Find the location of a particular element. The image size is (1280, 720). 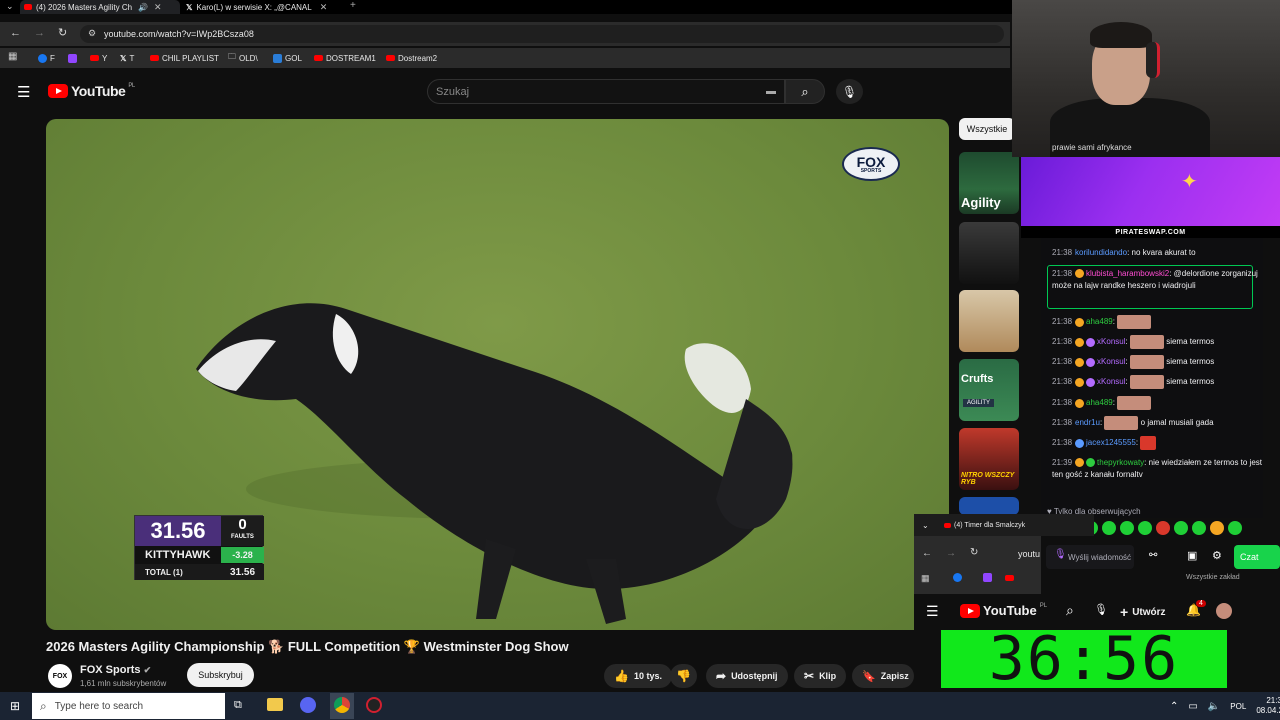

search-button: ⌕ is located at coordinates (805, 91).